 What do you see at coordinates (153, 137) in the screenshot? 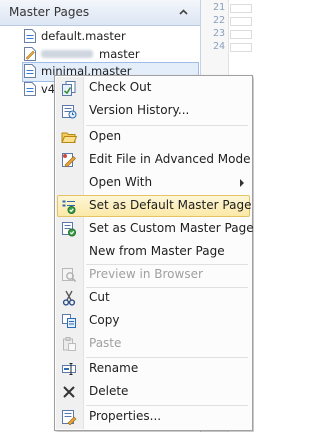
I see `menu-item-open: Open` at bounding box center [153, 137].